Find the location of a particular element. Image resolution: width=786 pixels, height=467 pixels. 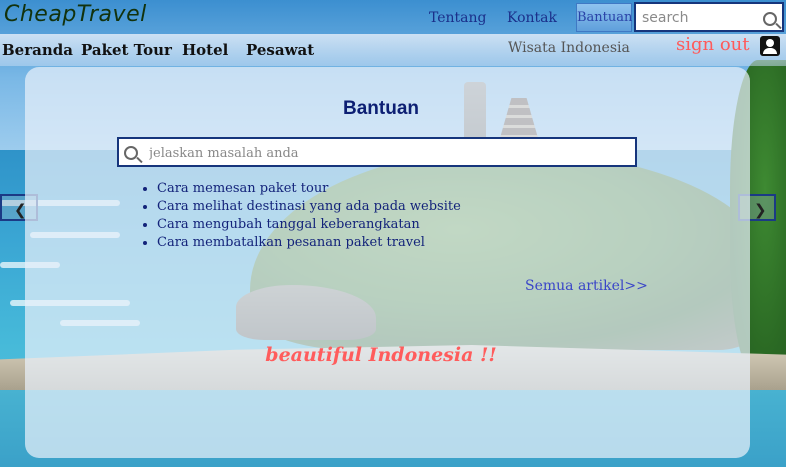

toplink-bantuan: Bantuan is located at coordinates (604, 17).